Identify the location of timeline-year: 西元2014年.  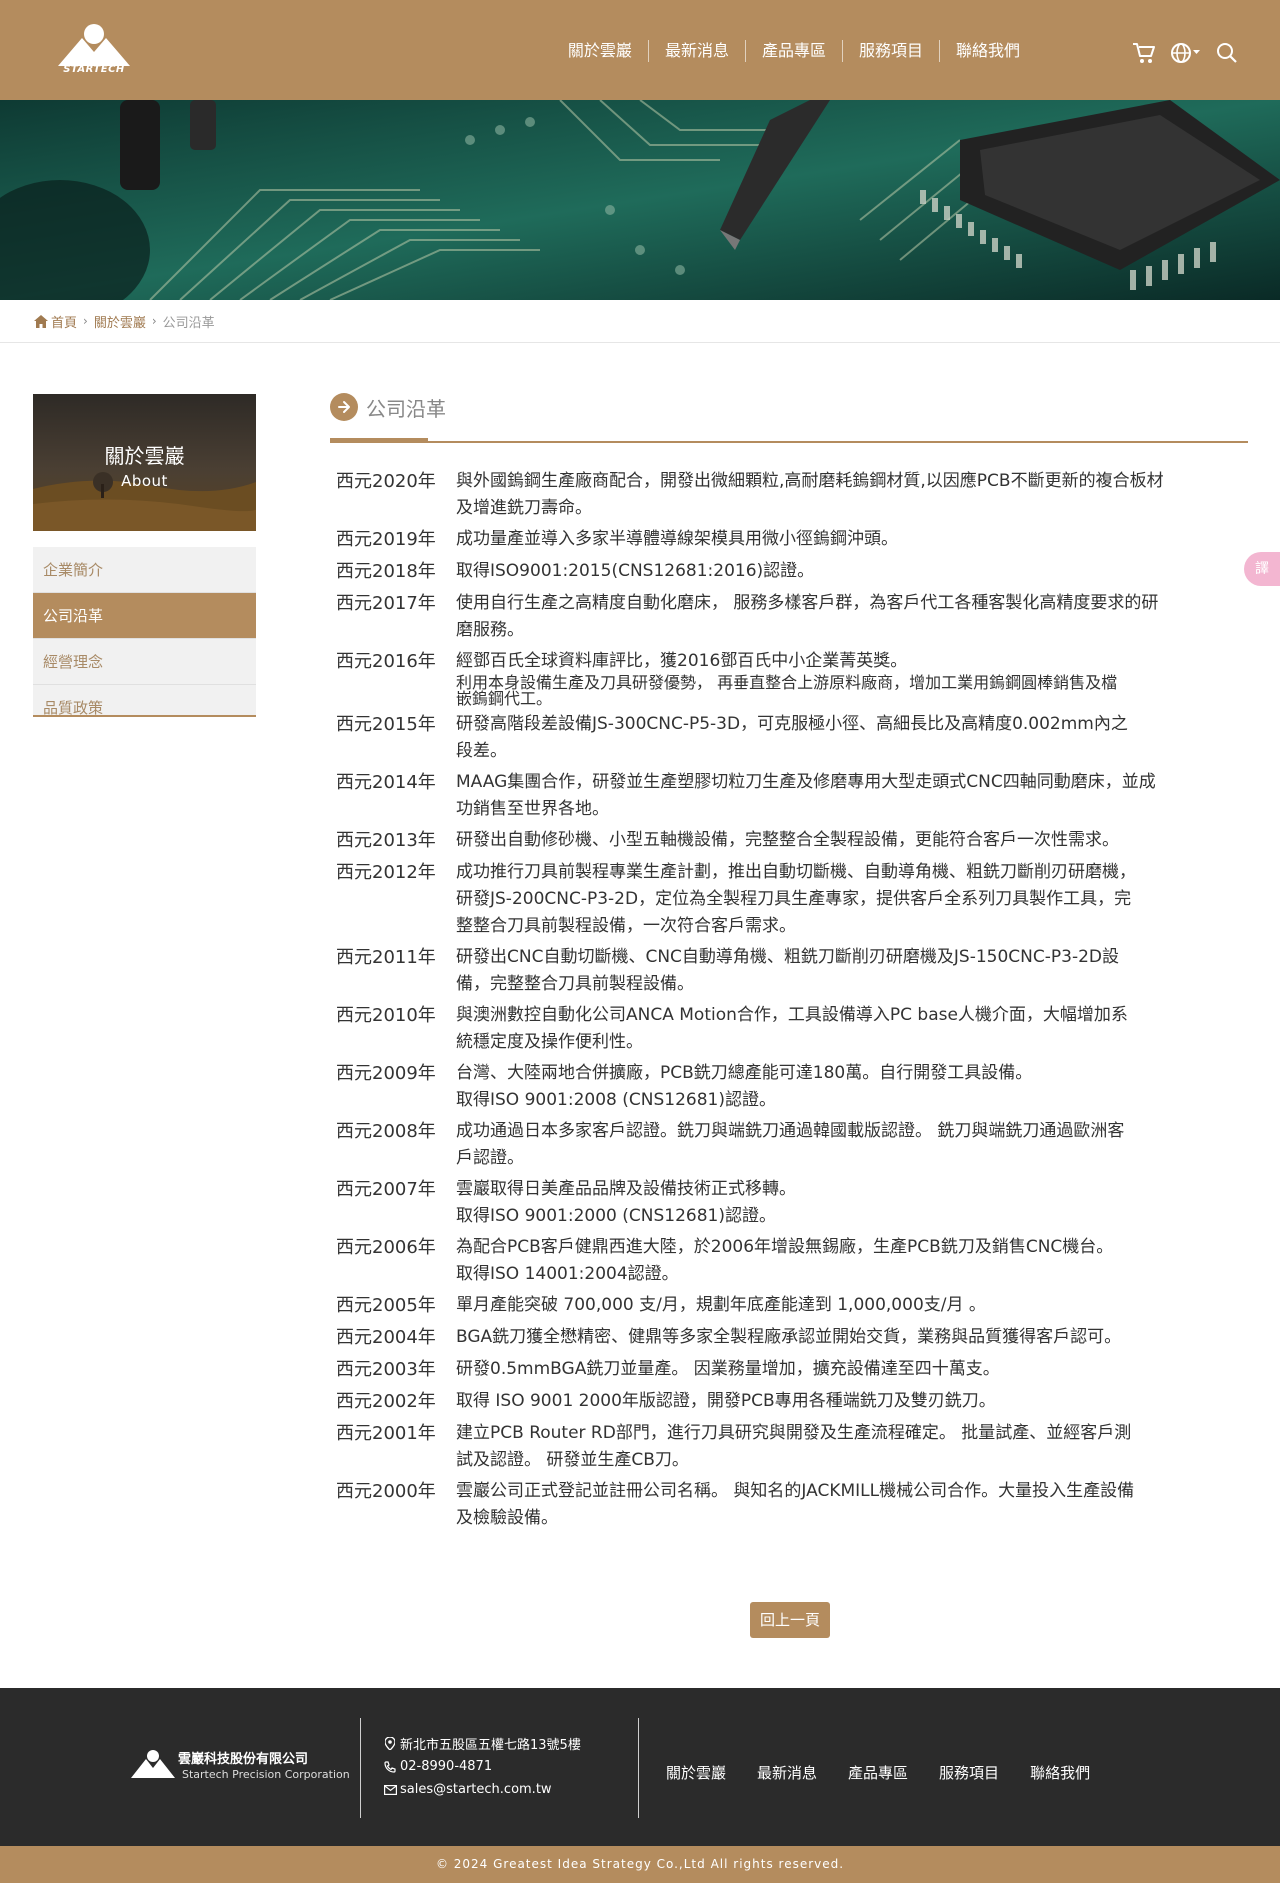
(386, 782).